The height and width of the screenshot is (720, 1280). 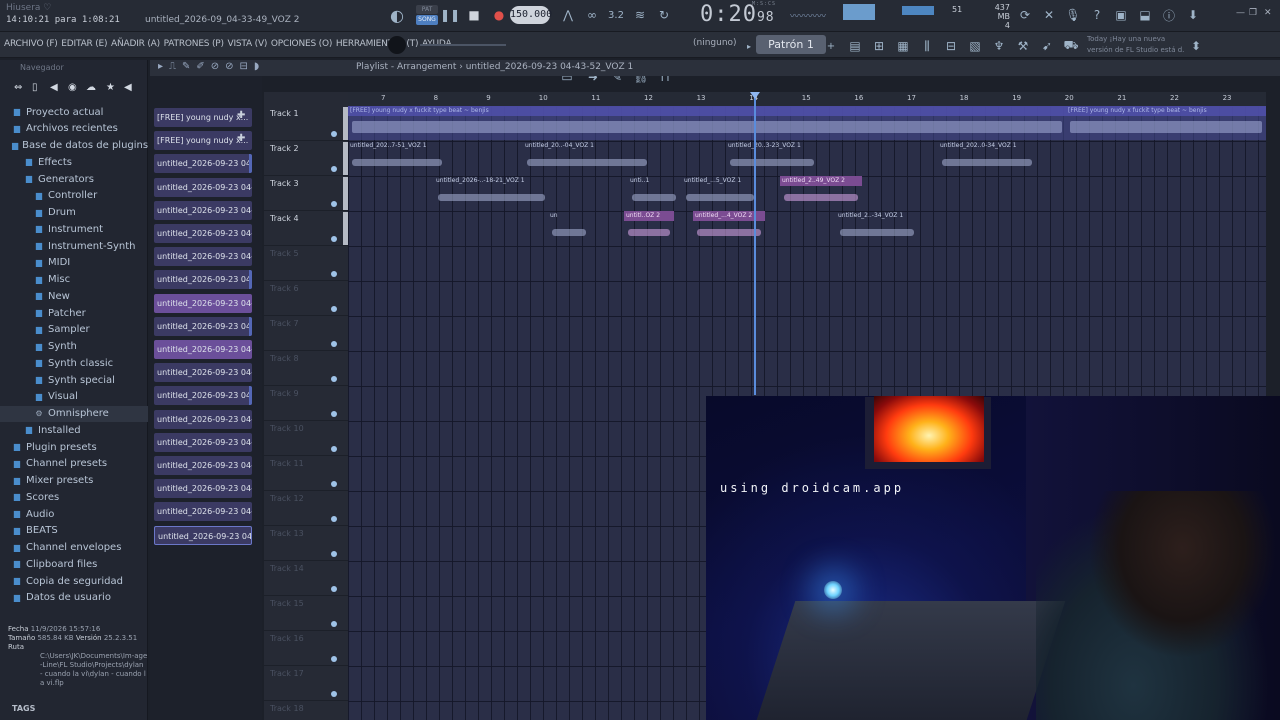 I want to click on audio-clip: untitled_20..3-23_VOZ 1, so click(x=772, y=158).